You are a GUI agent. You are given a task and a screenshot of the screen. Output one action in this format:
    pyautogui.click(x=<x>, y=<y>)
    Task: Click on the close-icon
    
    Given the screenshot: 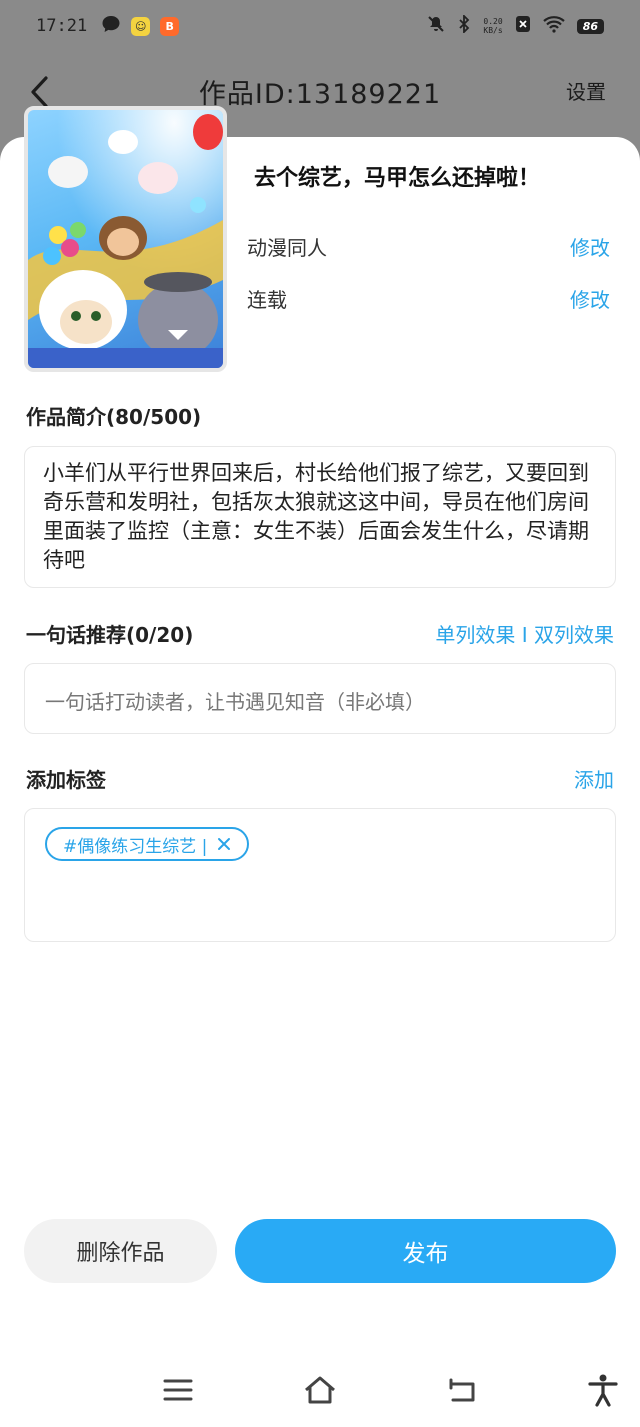 What is the action you would take?
    pyautogui.click(x=224, y=844)
    